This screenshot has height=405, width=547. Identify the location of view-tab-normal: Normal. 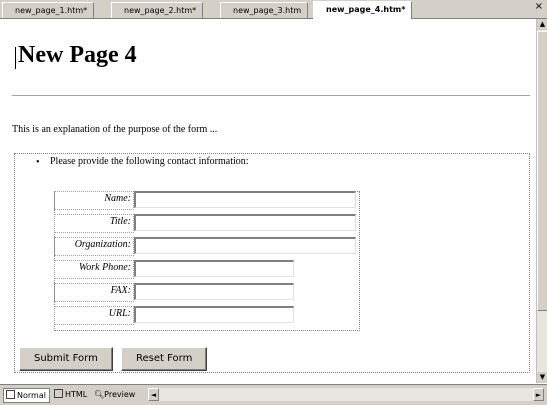
(26, 395).